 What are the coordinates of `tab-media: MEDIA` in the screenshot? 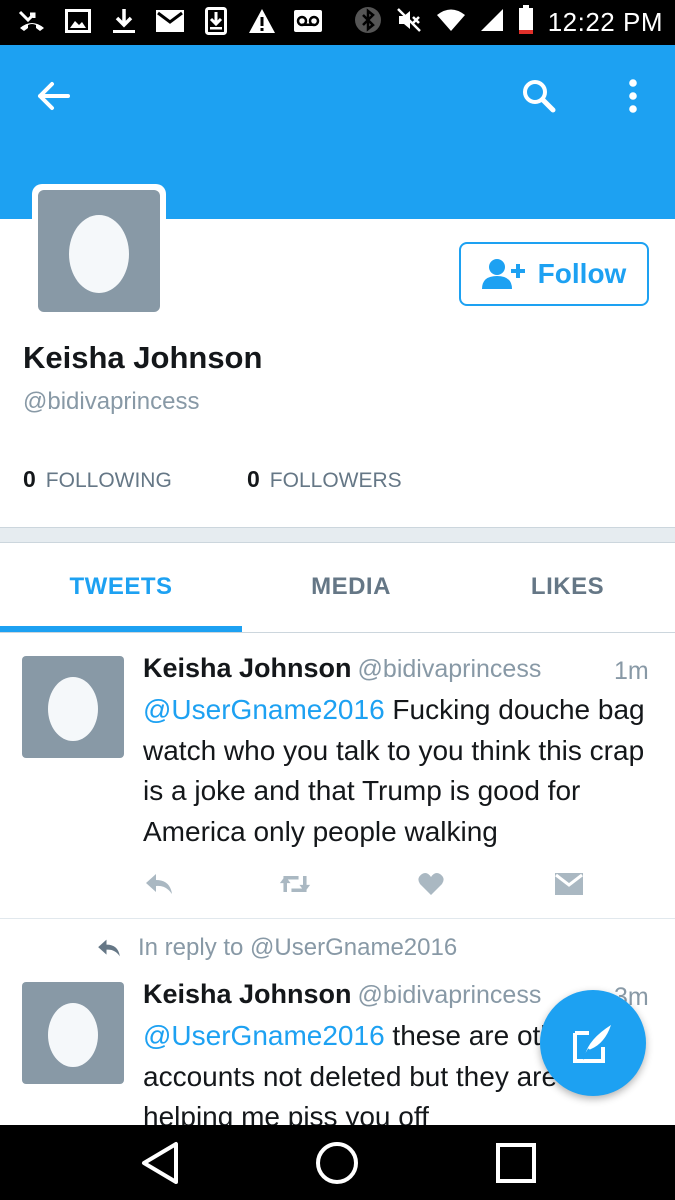 It's located at (351, 587).